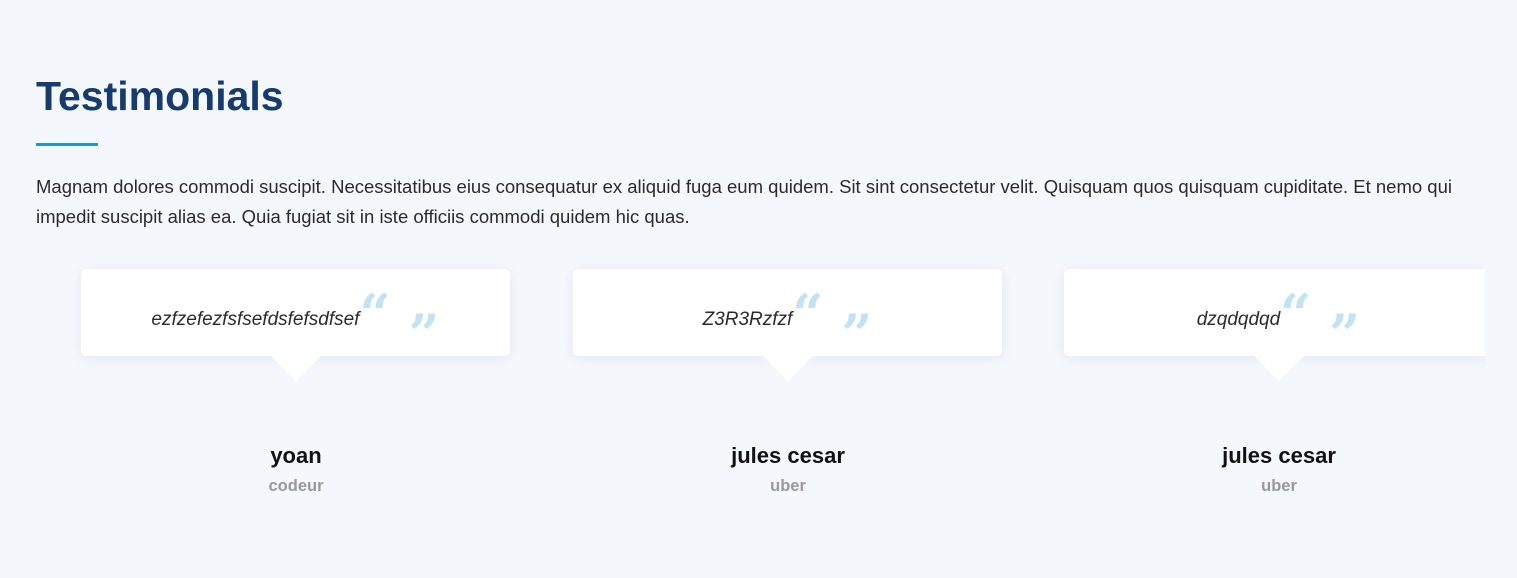 Image resolution: width=1517 pixels, height=578 pixels. What do you see at coordinates (747, 319) in the screenshot?
I see `testimonial-quote: Z3R3Rzfzf` at bounding box center [747, 319].